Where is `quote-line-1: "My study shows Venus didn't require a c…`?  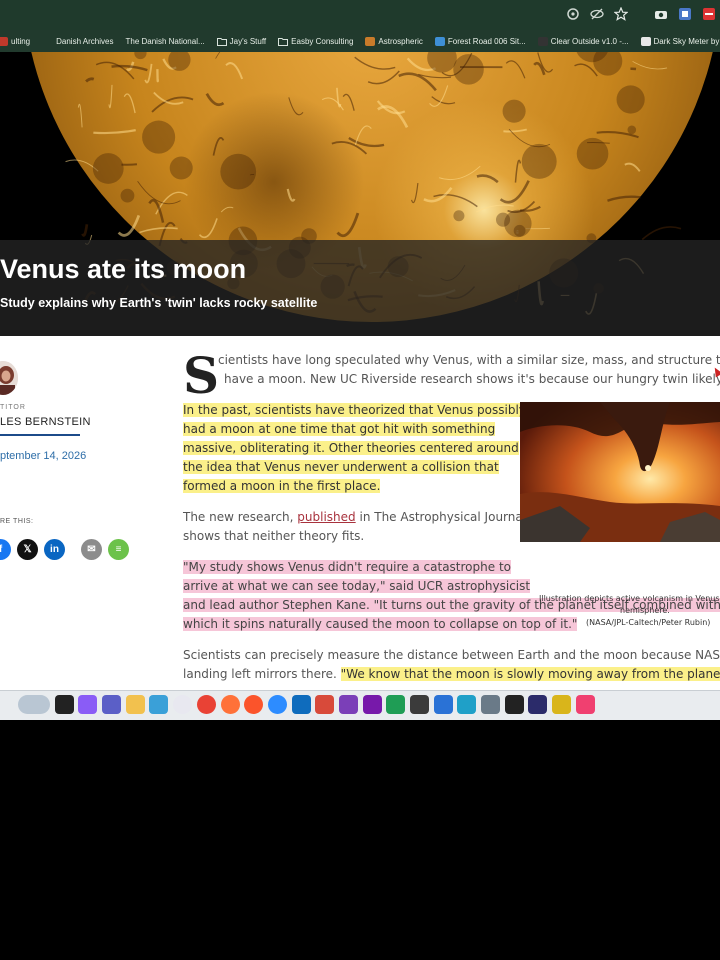 quote-line-1: "My study shows Venus didn't require a c… is located at coordinates (347, 567).